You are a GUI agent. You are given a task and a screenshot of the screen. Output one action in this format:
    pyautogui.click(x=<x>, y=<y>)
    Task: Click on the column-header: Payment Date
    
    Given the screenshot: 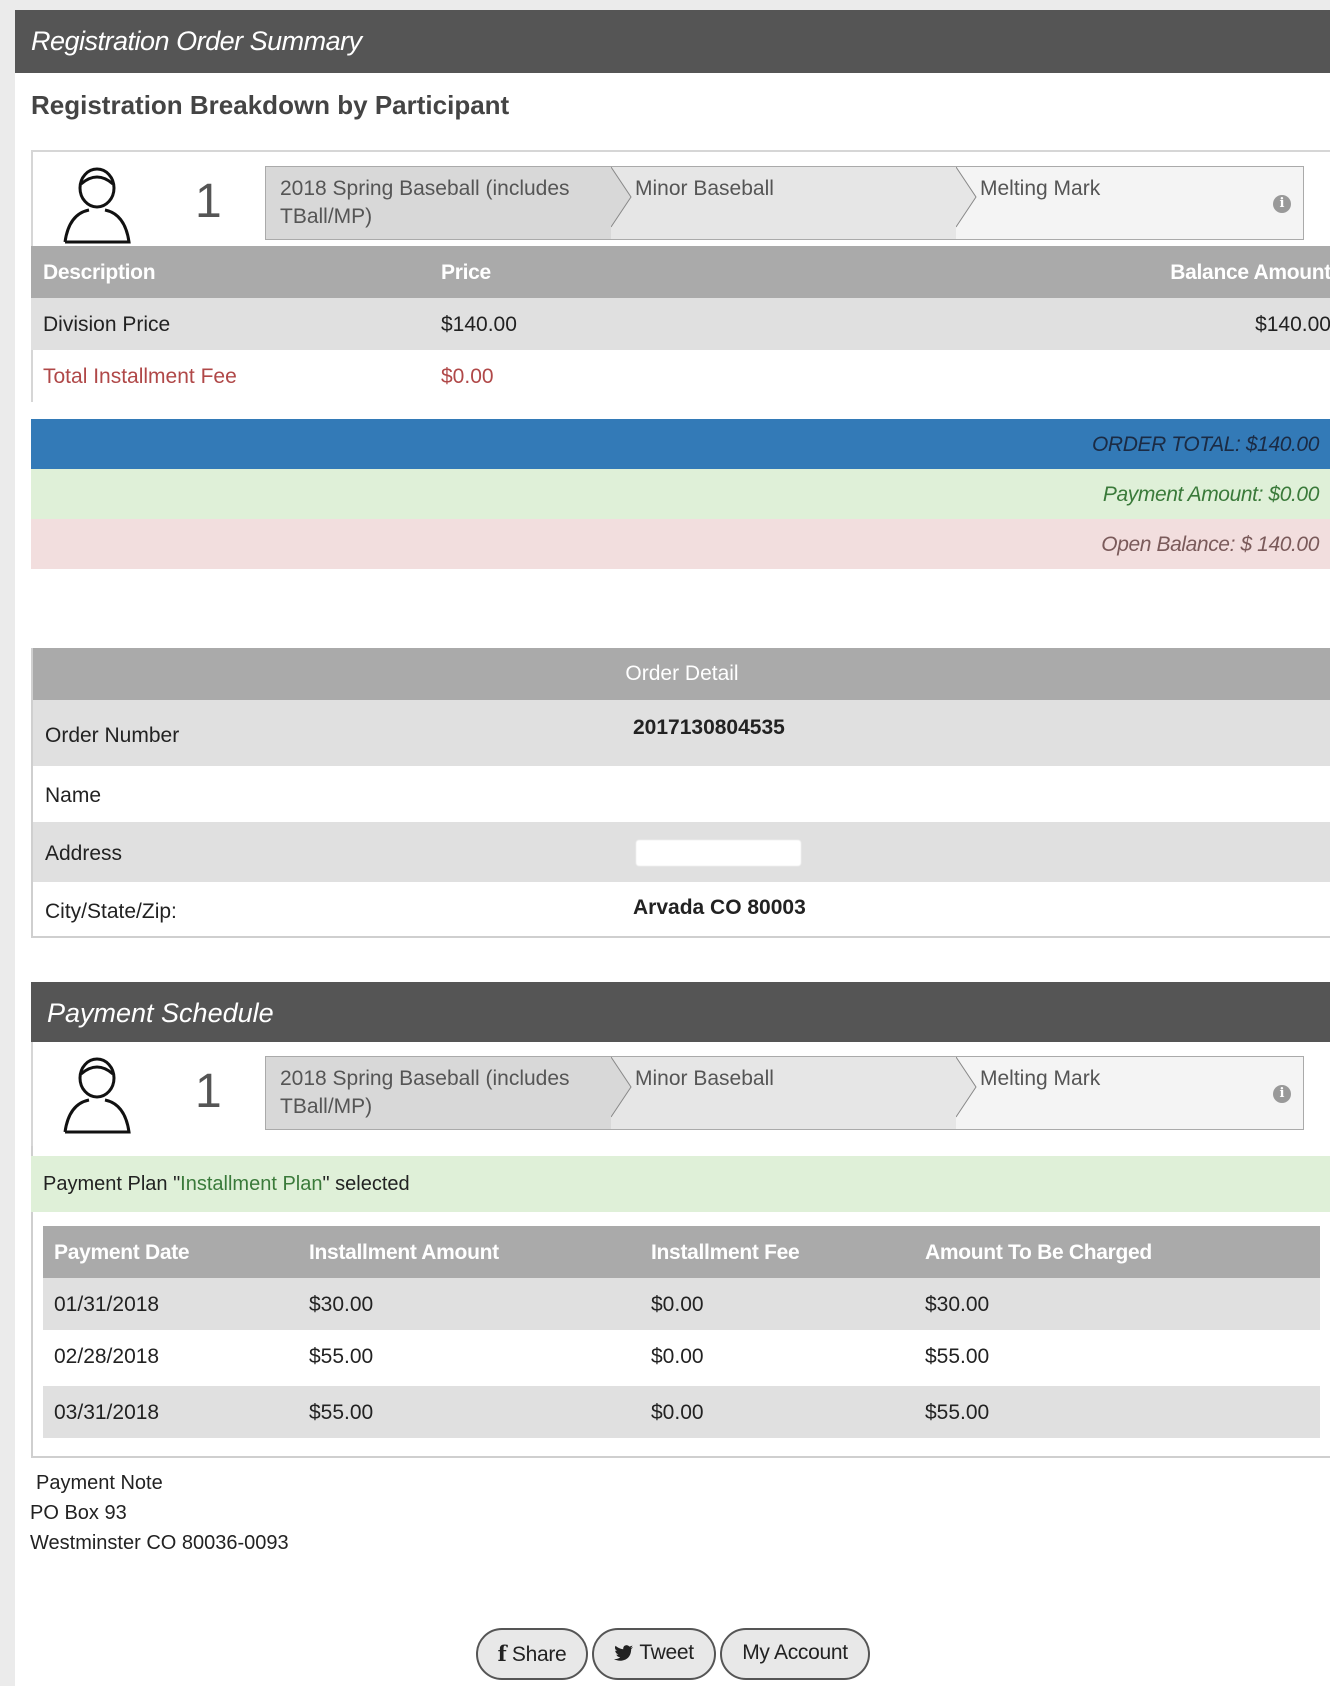 What is the action you would take?
    pyautogui.click(x=122, y=1252)
    